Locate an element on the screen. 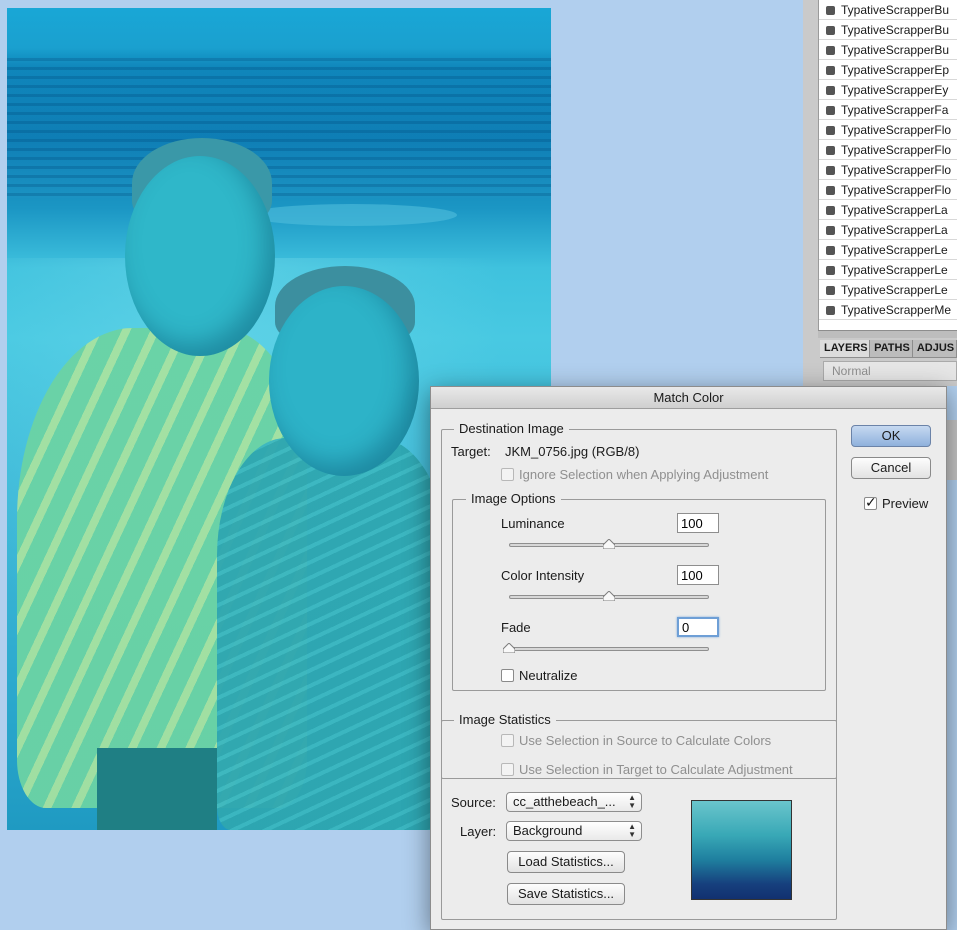 The width and height of the screenshot is (957, 930). color-intensity-field is located at coordinates (698, 575).